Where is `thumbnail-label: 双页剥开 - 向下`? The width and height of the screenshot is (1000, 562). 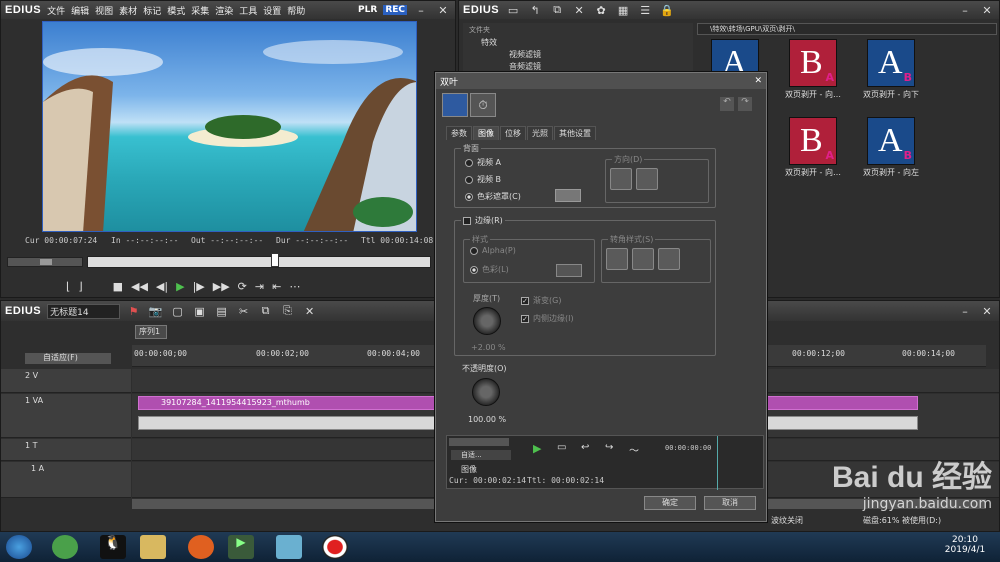
thumbnail-label: 双页剥开 - 向下 is located at coordinates (891, 94).